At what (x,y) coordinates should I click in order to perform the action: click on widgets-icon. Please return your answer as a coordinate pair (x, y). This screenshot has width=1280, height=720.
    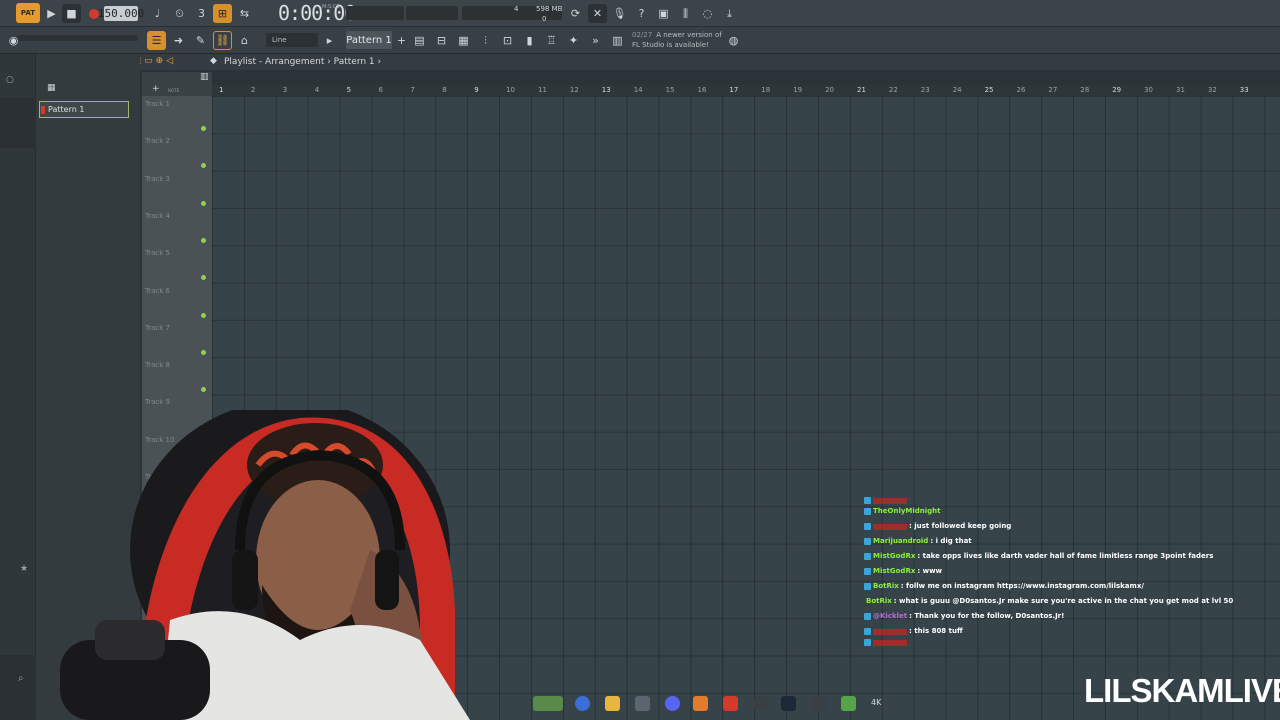
    Looking at the image, I should click on (548, 703).